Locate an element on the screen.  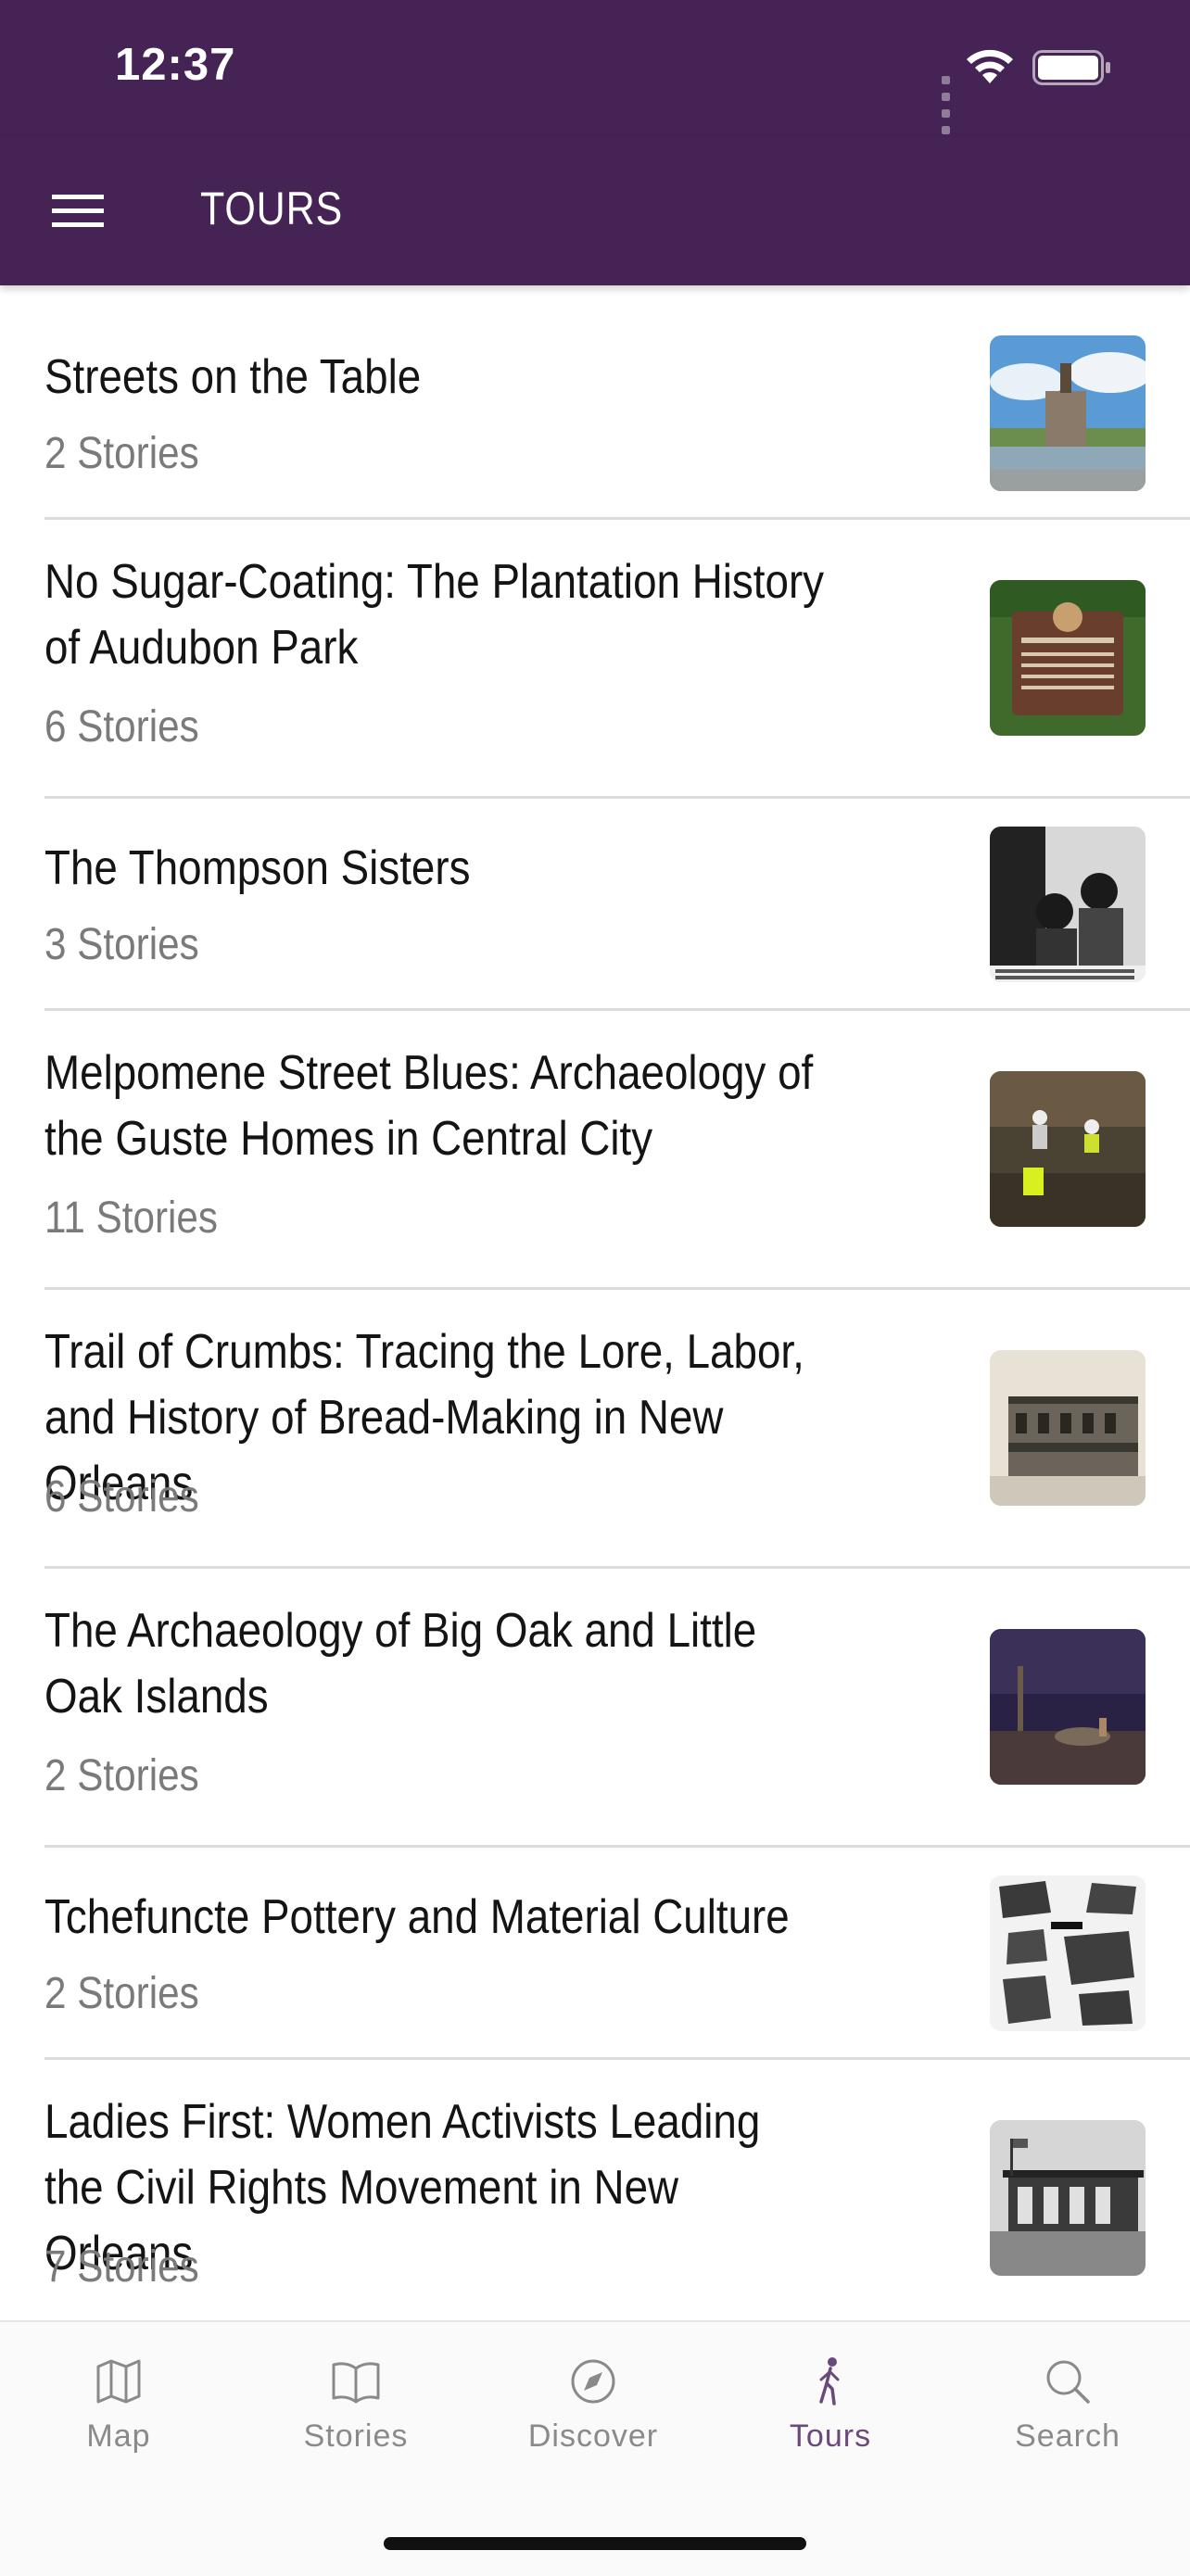
tab-tours: Tours is located at coordinates (830, 2396).